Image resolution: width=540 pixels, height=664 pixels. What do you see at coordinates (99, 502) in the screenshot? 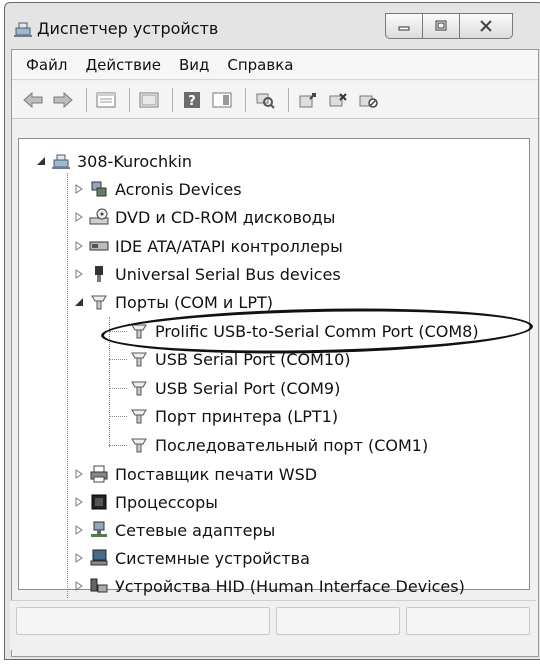
I see `processor-icon` at bounding box center [99, 502].